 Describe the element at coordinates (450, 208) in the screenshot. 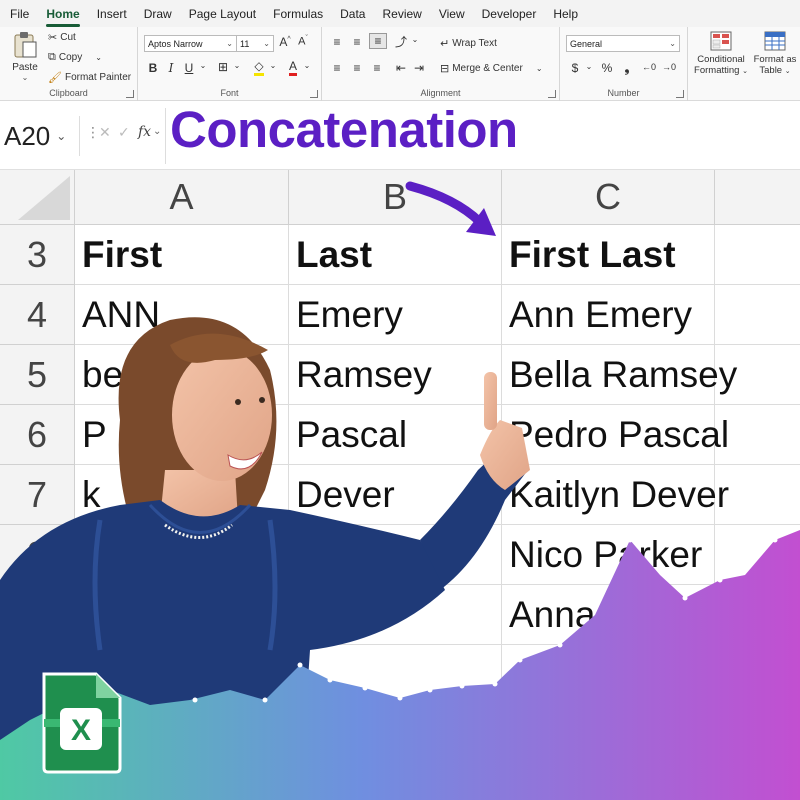

I see `curved-arrow-icon` at that location.